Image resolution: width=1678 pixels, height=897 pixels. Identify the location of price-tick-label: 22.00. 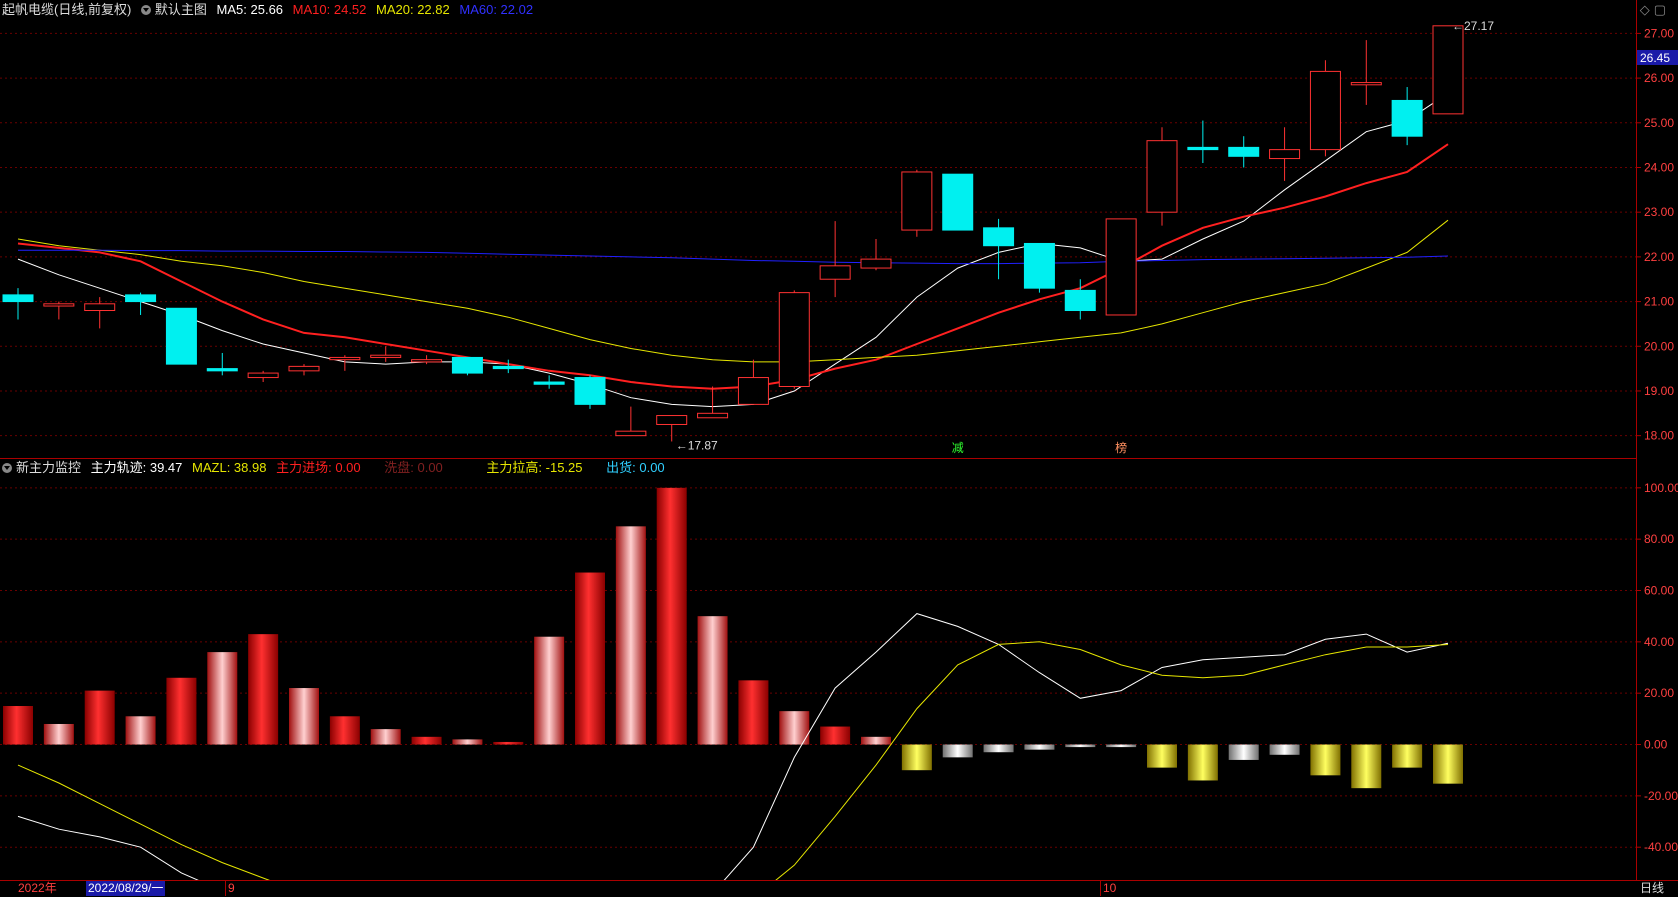
(1659, 257).